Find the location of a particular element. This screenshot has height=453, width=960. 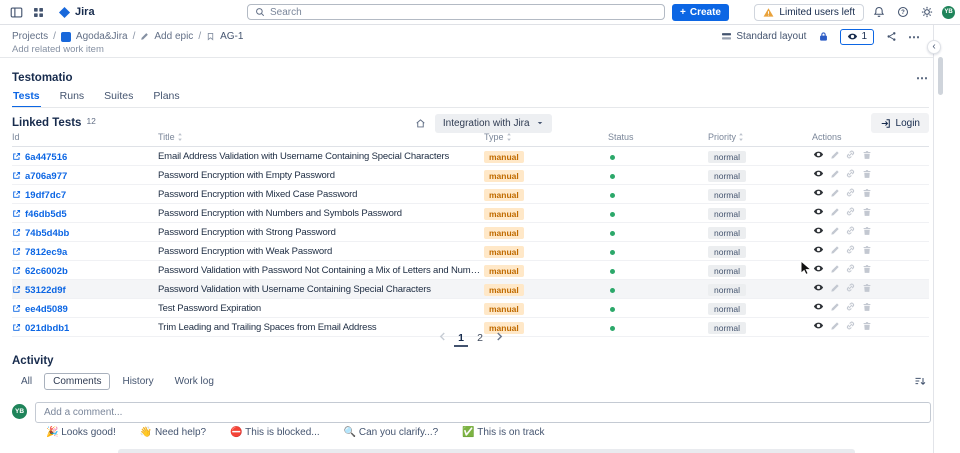

testomatio-more-button: ⋯ is located at coordinates (922, 78).